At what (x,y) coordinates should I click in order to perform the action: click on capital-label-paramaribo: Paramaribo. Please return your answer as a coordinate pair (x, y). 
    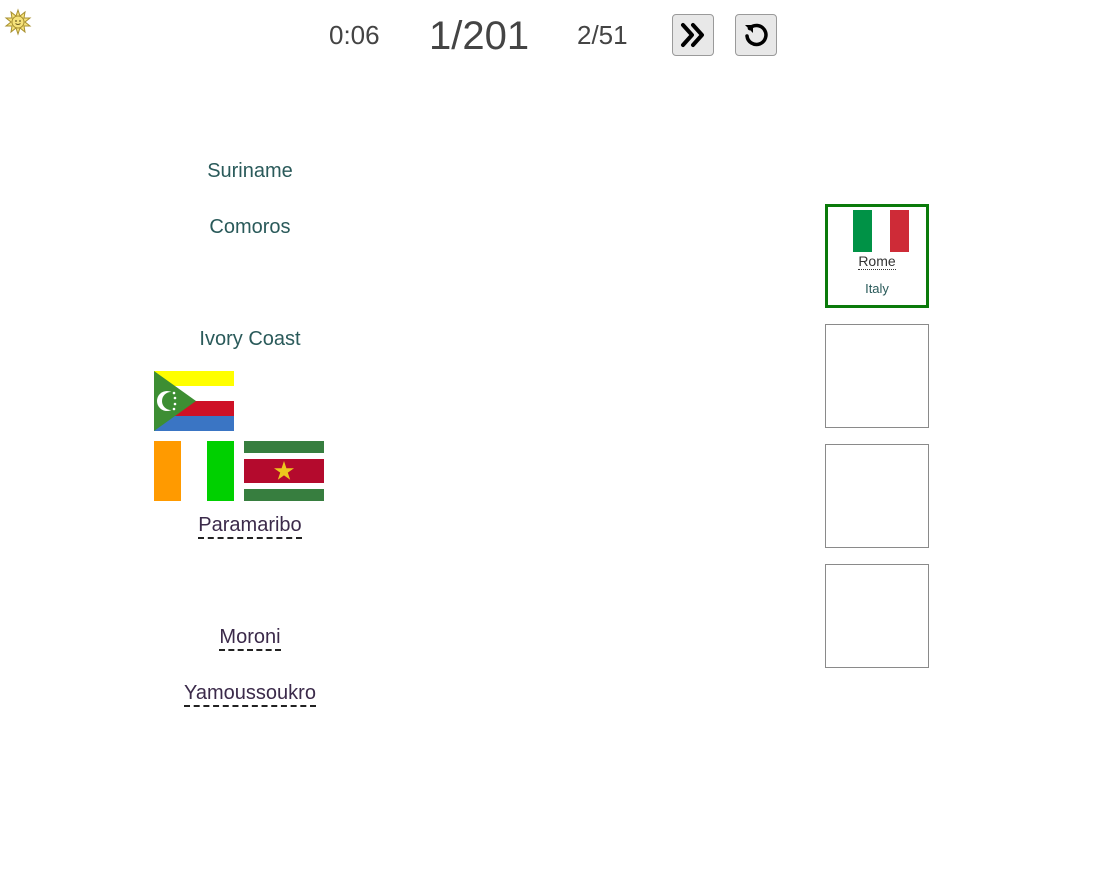
    Looking at the image, I should click on (250, 526).